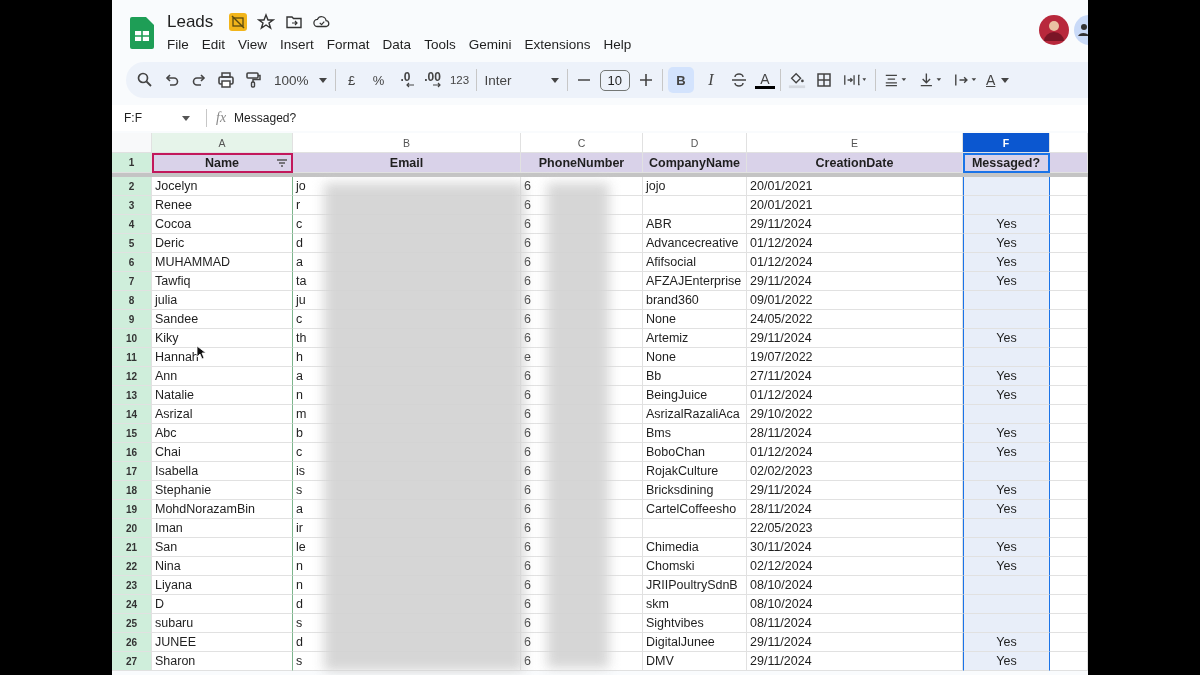 The height and width of the screenshot is (675, 1200). Describe the element at coordinates (222, 262) in the screenshot. I see `table-cell: MUHAMMAD` at that location.